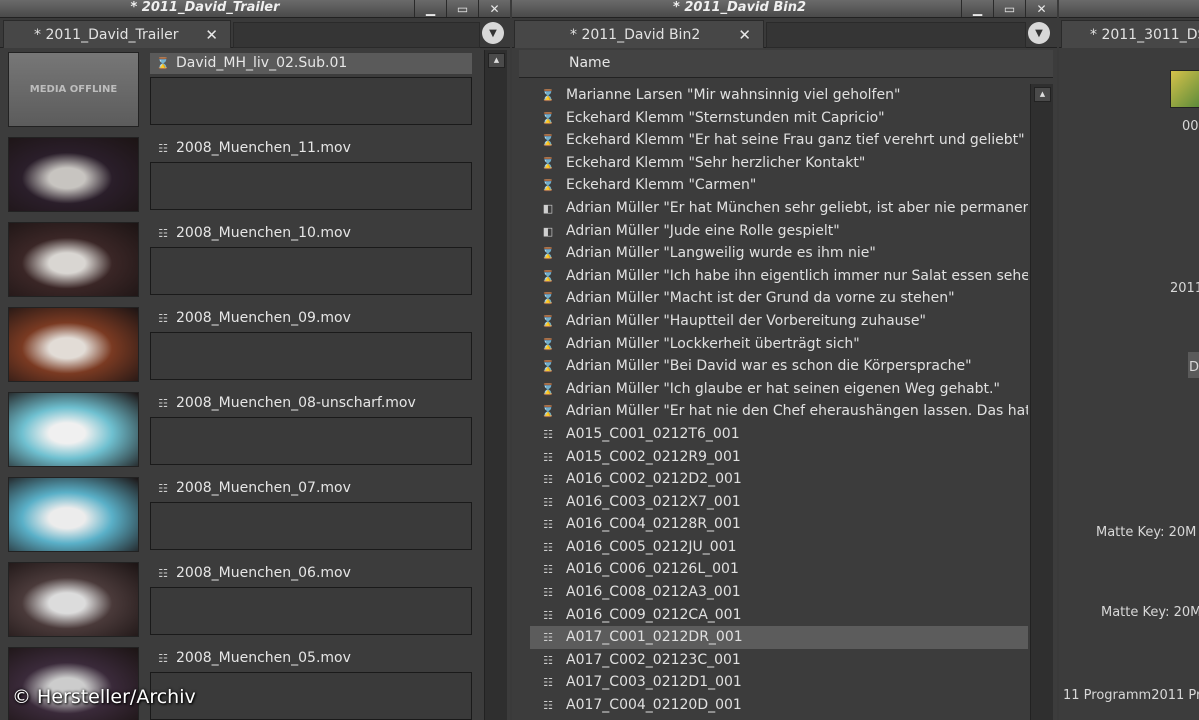  What do you see at coordinates (311, 403) in the screenshot?
I see `clip-name: ☷ 2008_Muenchen_08-unscharf.mov` at bounding box center [311, 403].